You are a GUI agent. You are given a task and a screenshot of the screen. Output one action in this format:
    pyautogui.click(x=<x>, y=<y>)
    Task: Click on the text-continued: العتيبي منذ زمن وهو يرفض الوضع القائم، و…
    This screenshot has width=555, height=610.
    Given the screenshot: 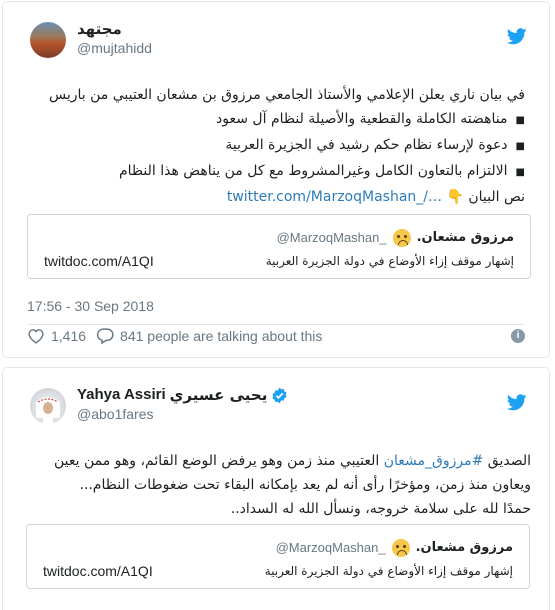 What is the action you would take?
    pyautogui.click(x=216, y=461)
    